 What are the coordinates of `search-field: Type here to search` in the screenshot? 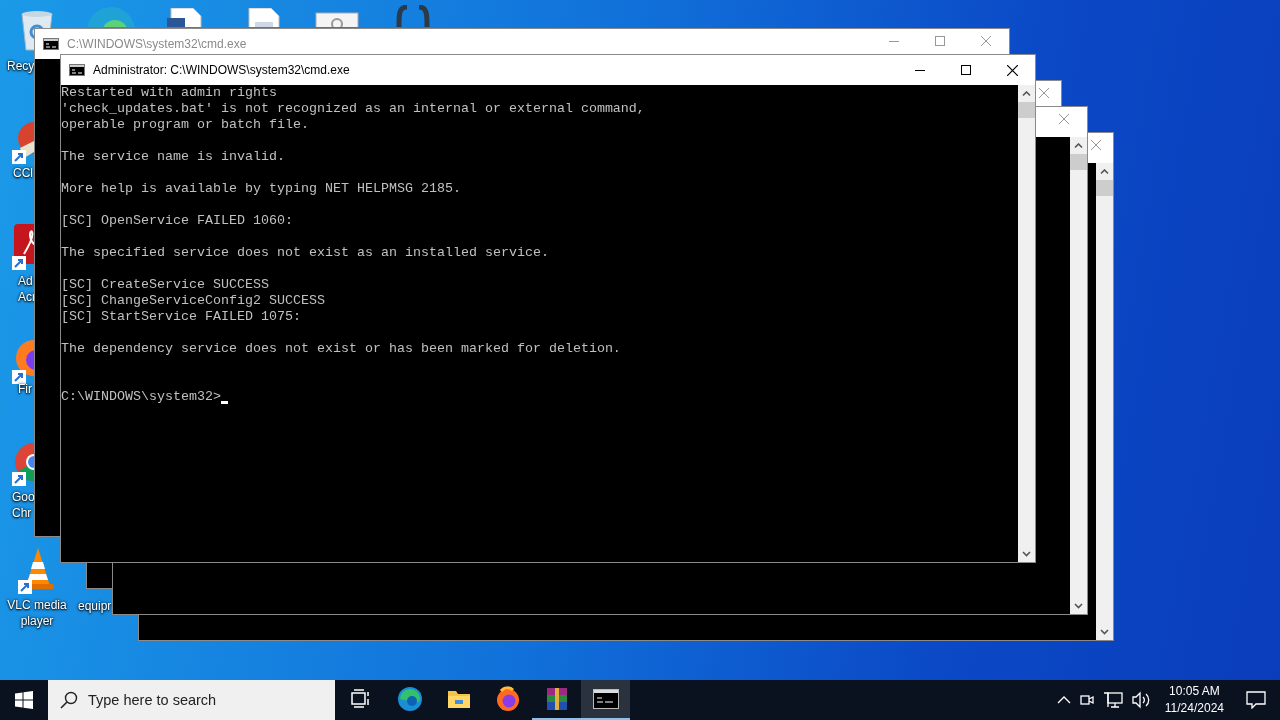 It's located at (191, 700).